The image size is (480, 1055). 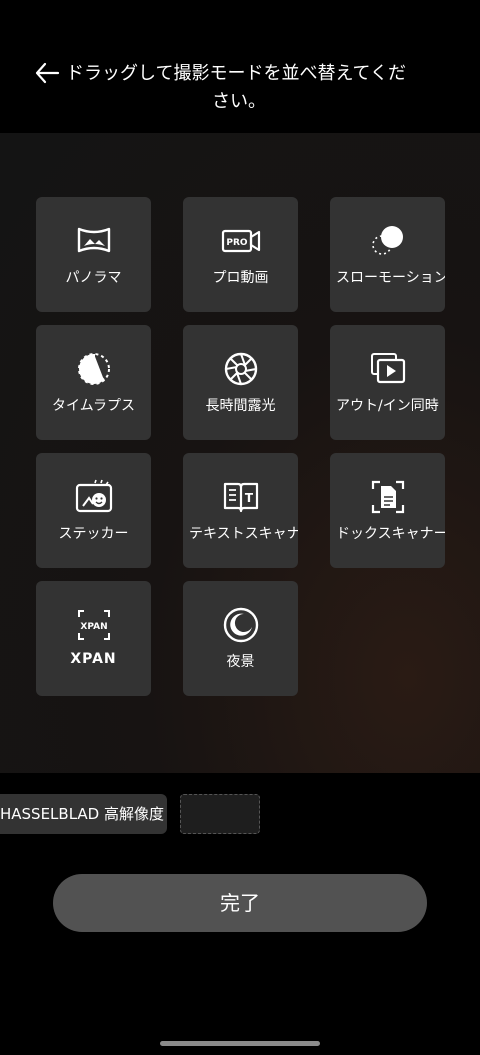 I want to click on mode-label: ドックスキャナー, so click(x=390, y=534).